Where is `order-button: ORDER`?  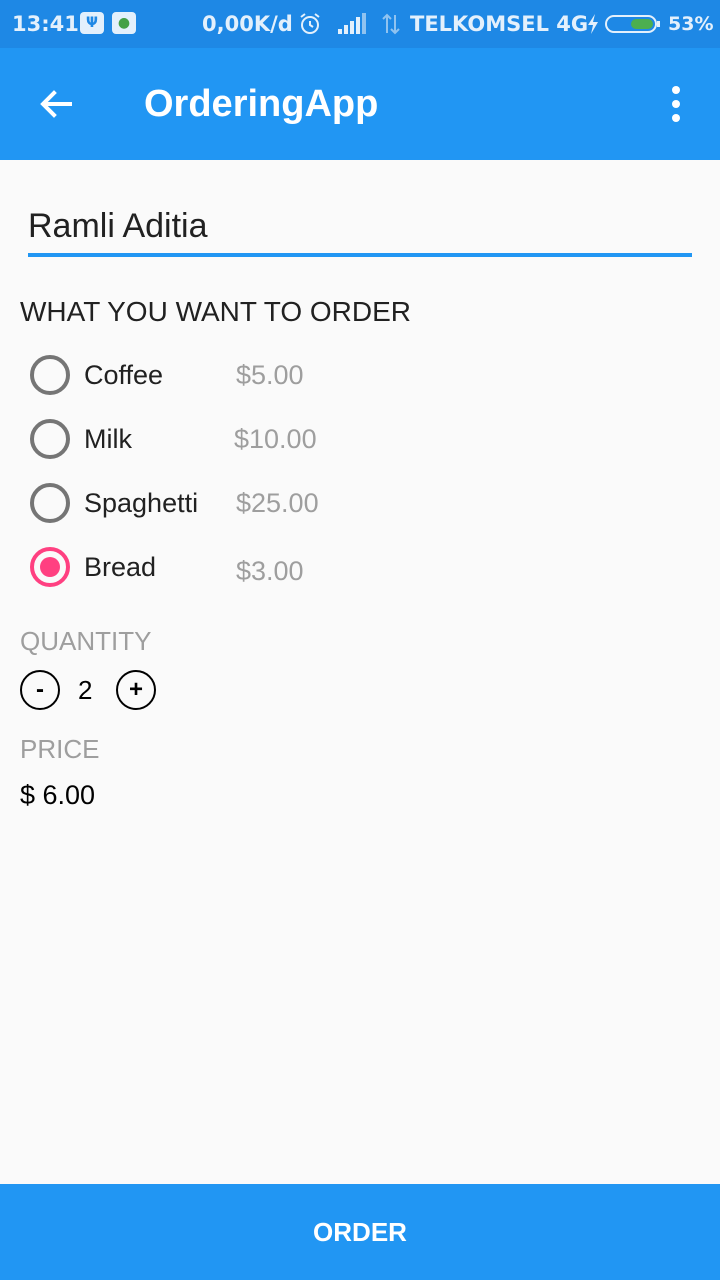
order-button: ORDER is located at coordinates (360, 1232).